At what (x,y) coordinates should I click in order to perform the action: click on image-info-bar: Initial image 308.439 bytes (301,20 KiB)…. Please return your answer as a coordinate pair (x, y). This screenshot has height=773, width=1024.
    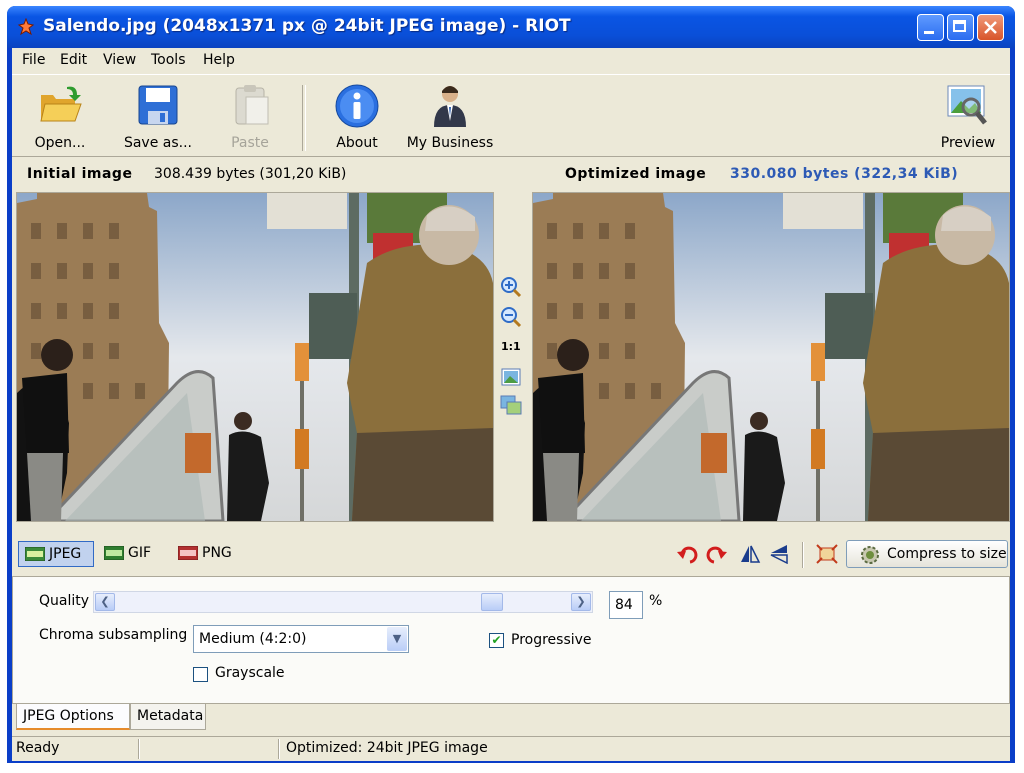
    Looking at the image, I should click on (511, 173).